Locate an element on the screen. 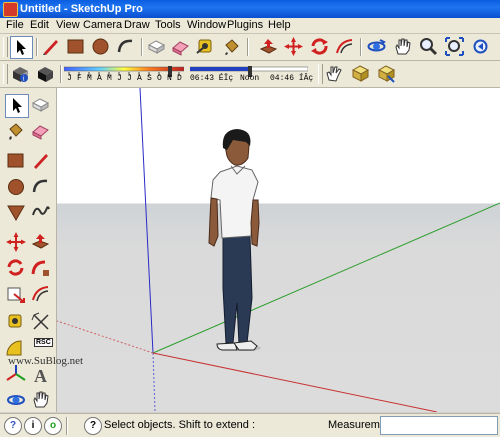 Image resolution: width=500 pixels, height=437 pixels. menu-plugins: Plugins is located at coordinates (245, 25).